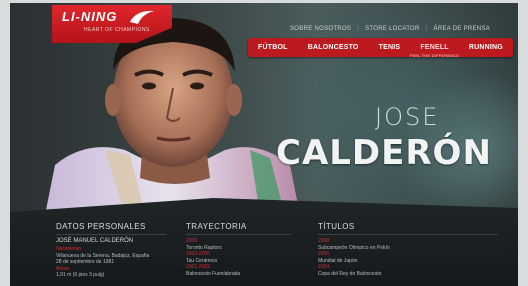 The height and width of the screenshot is (286, 528). I want to click on nav-fenell: FENELL FEEL THE DIFFERENCE, so click(434, 51).